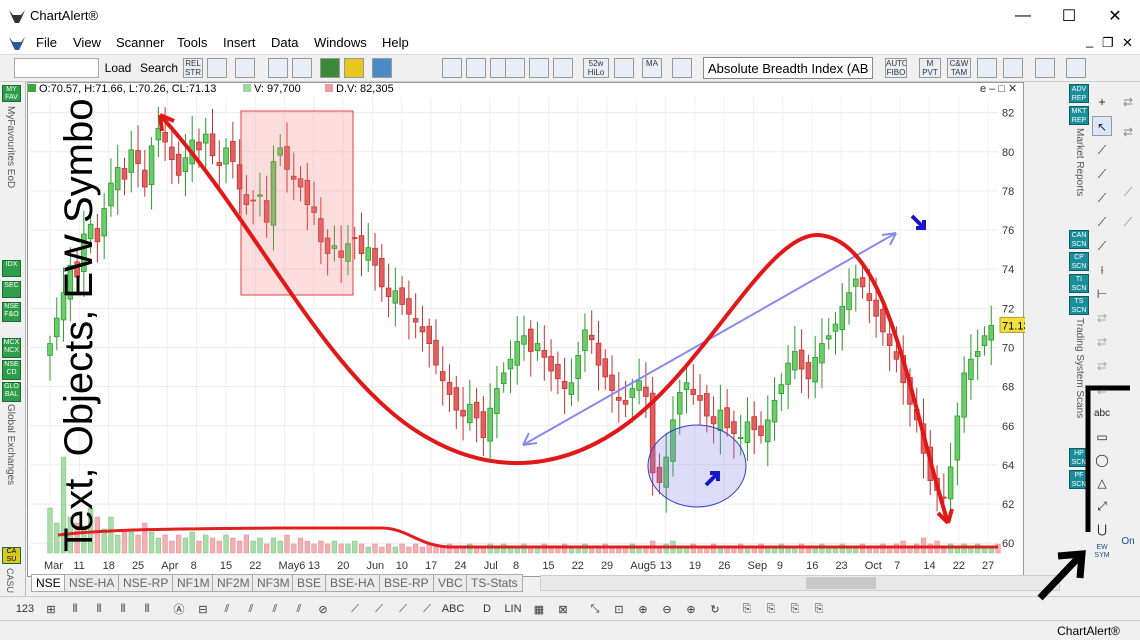 This screenshot has width=1140, height=640. Describe the element at coordinates (1128, 132) in the screenshot. I see `side-tool-2: ⇄` at that location.